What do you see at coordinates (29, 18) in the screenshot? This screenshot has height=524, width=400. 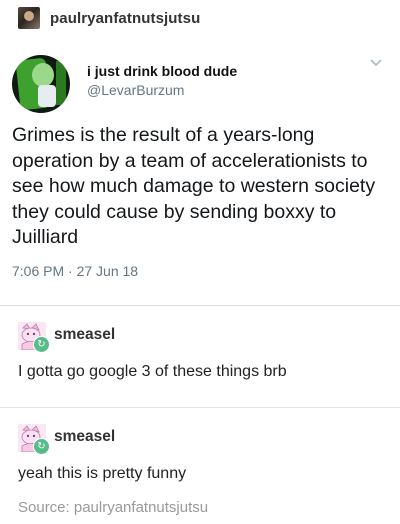 I see `op-avatar` at bounding box center [29, 18].